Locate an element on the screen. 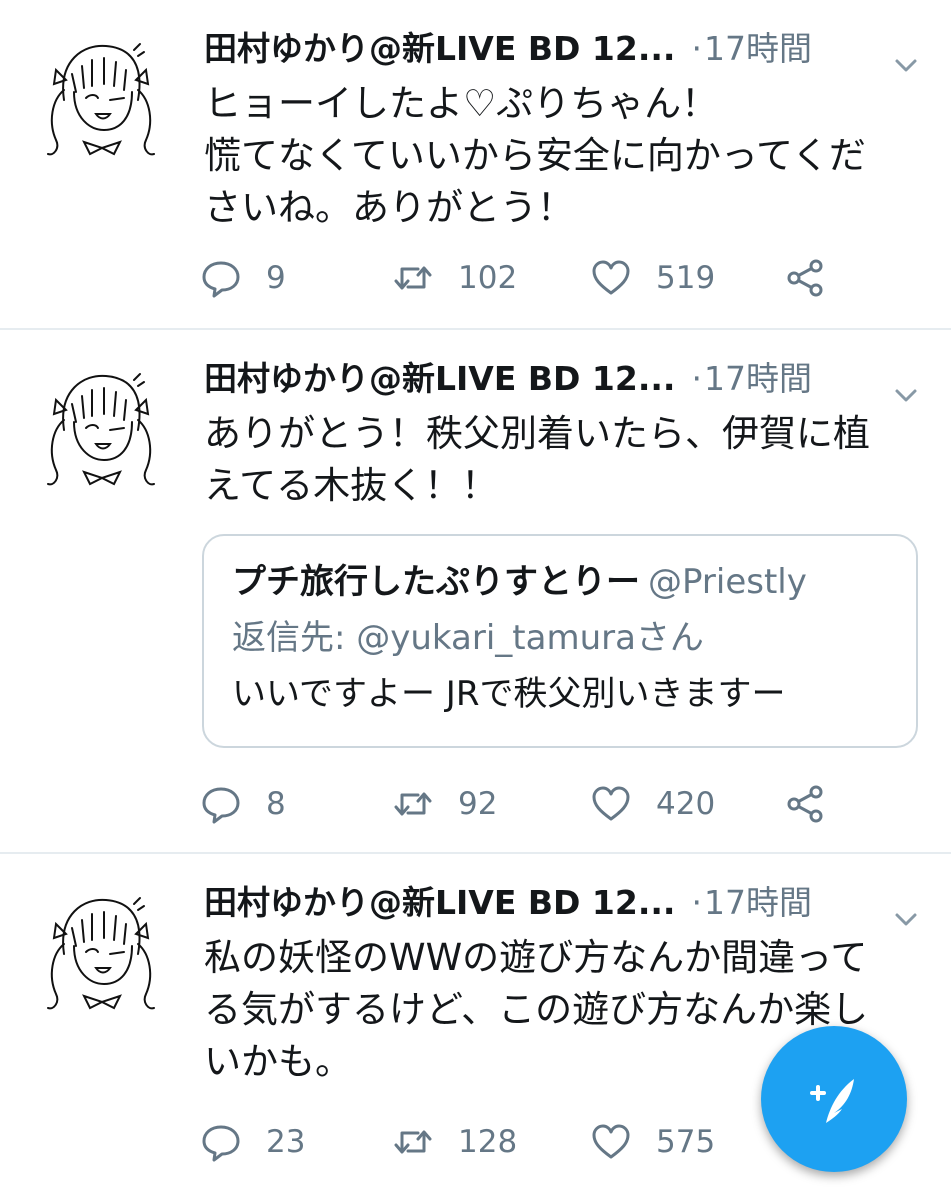  compose-tweet-icon is located at coordinates (832, 1101).